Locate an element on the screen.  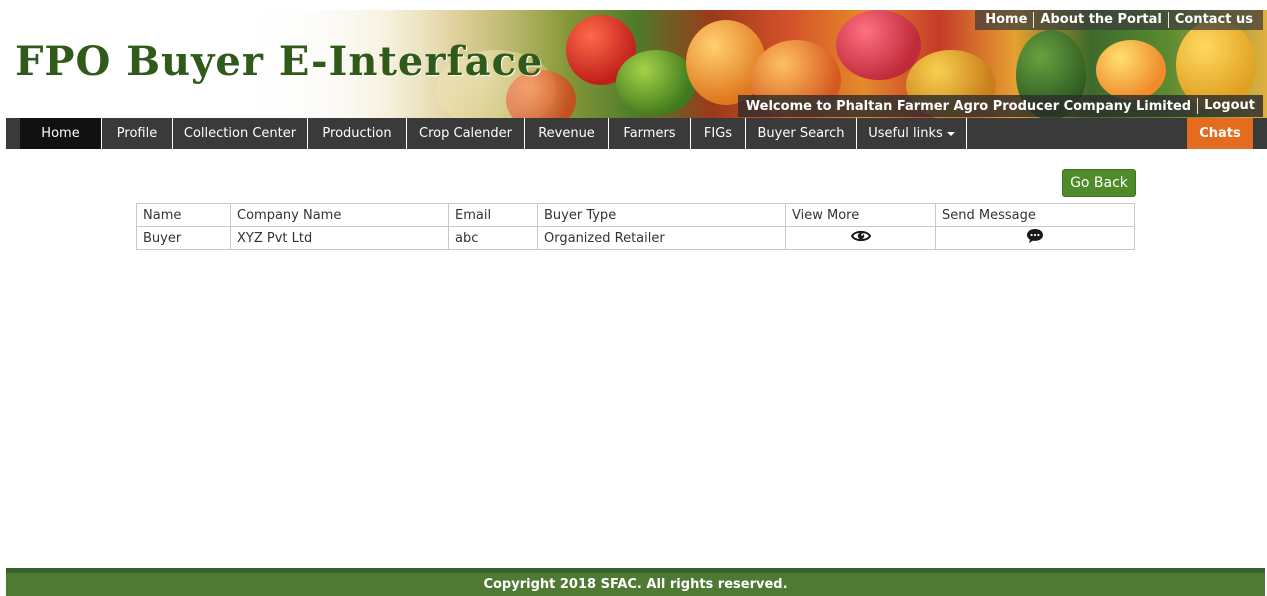
nav-item-label: Revenue is located at coordinates (566, 133).